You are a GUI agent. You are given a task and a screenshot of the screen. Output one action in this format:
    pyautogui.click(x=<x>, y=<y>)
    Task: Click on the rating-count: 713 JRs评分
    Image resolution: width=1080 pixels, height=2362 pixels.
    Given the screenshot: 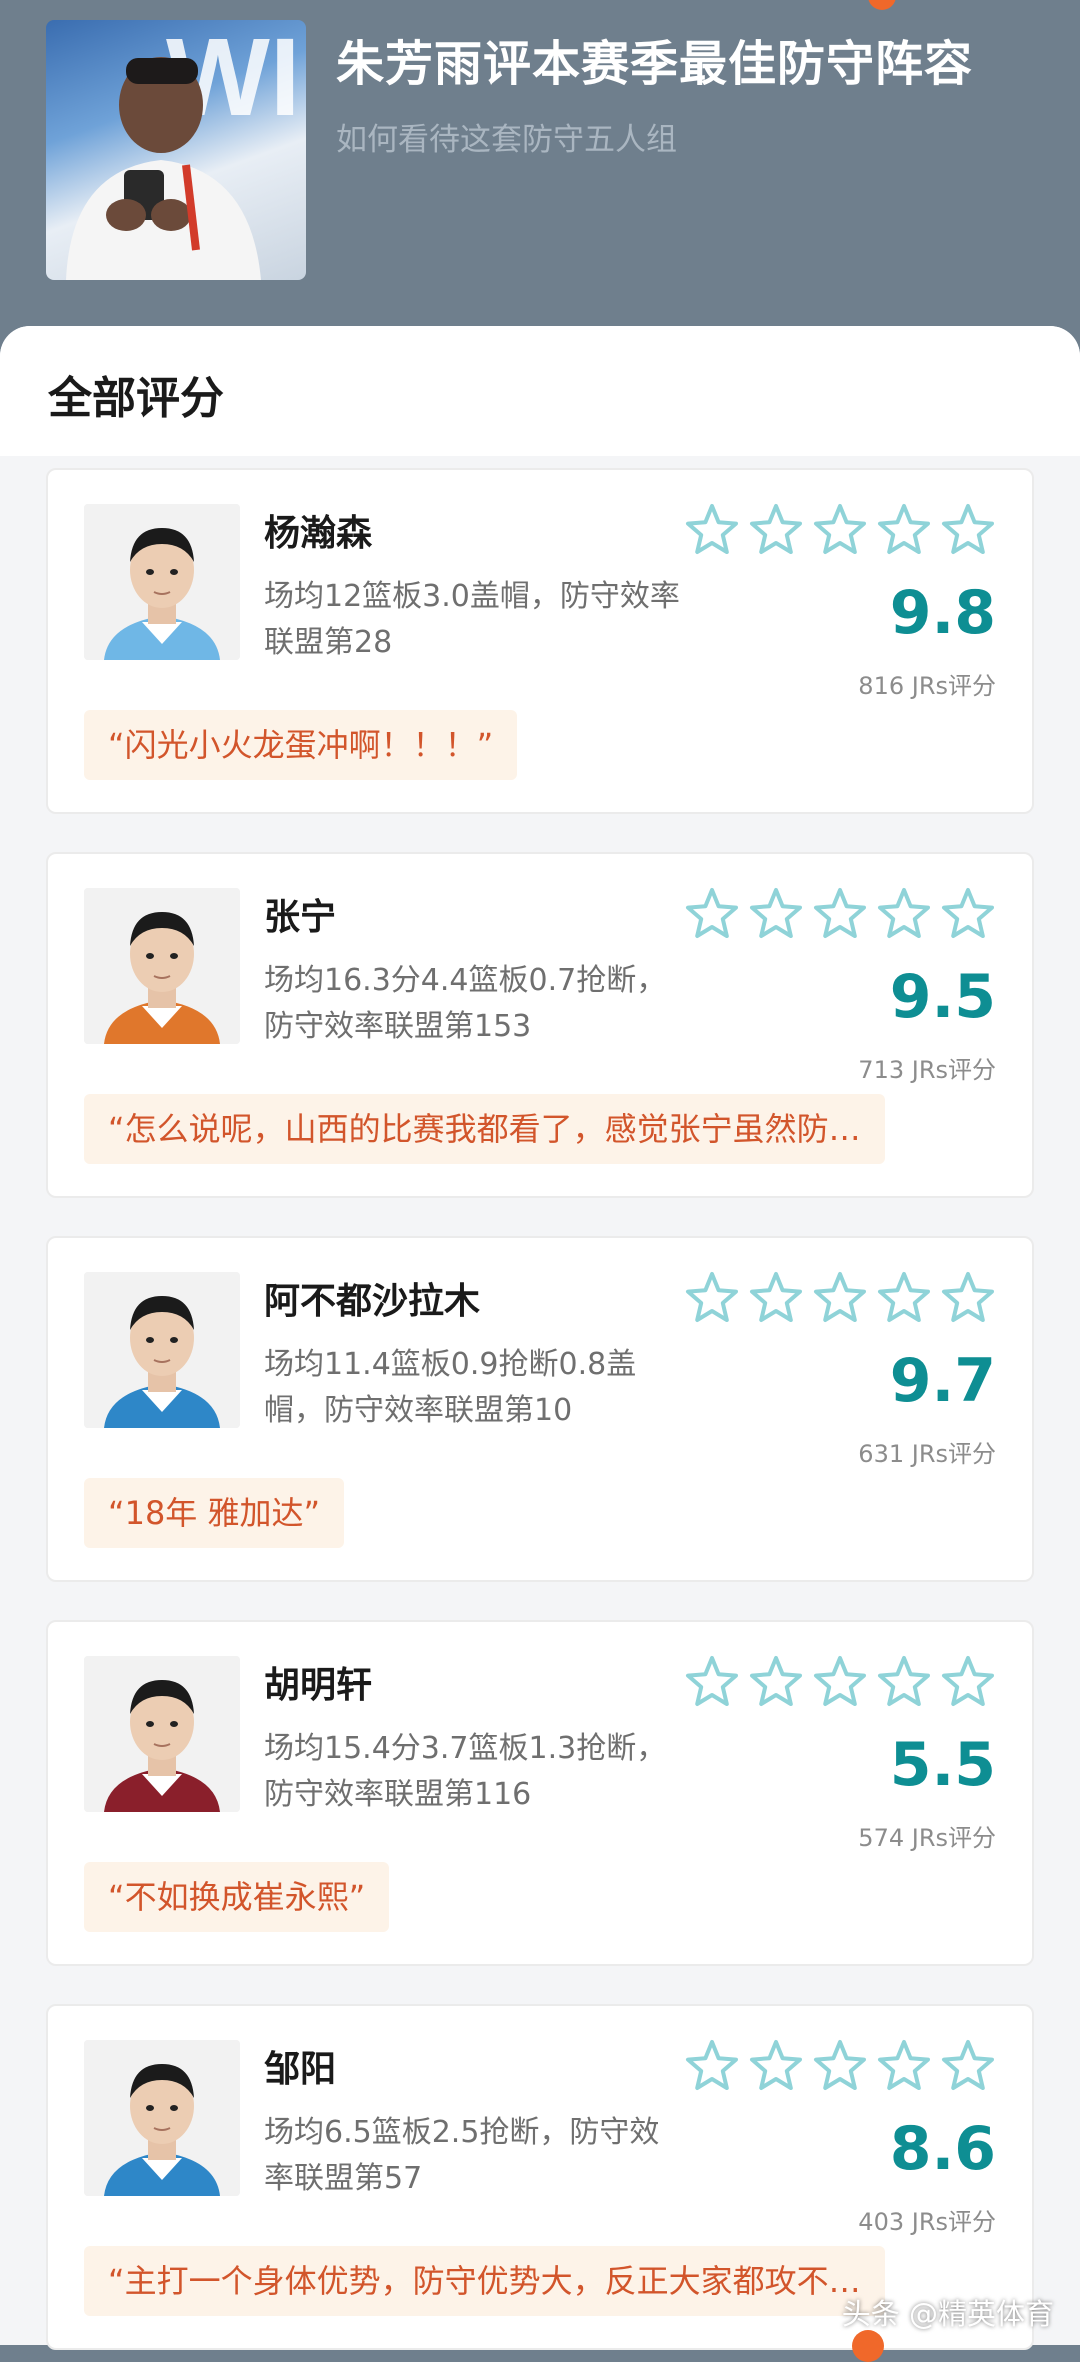 What is the action you would take?
    pyautogui.click(x=927, y=1067)
    